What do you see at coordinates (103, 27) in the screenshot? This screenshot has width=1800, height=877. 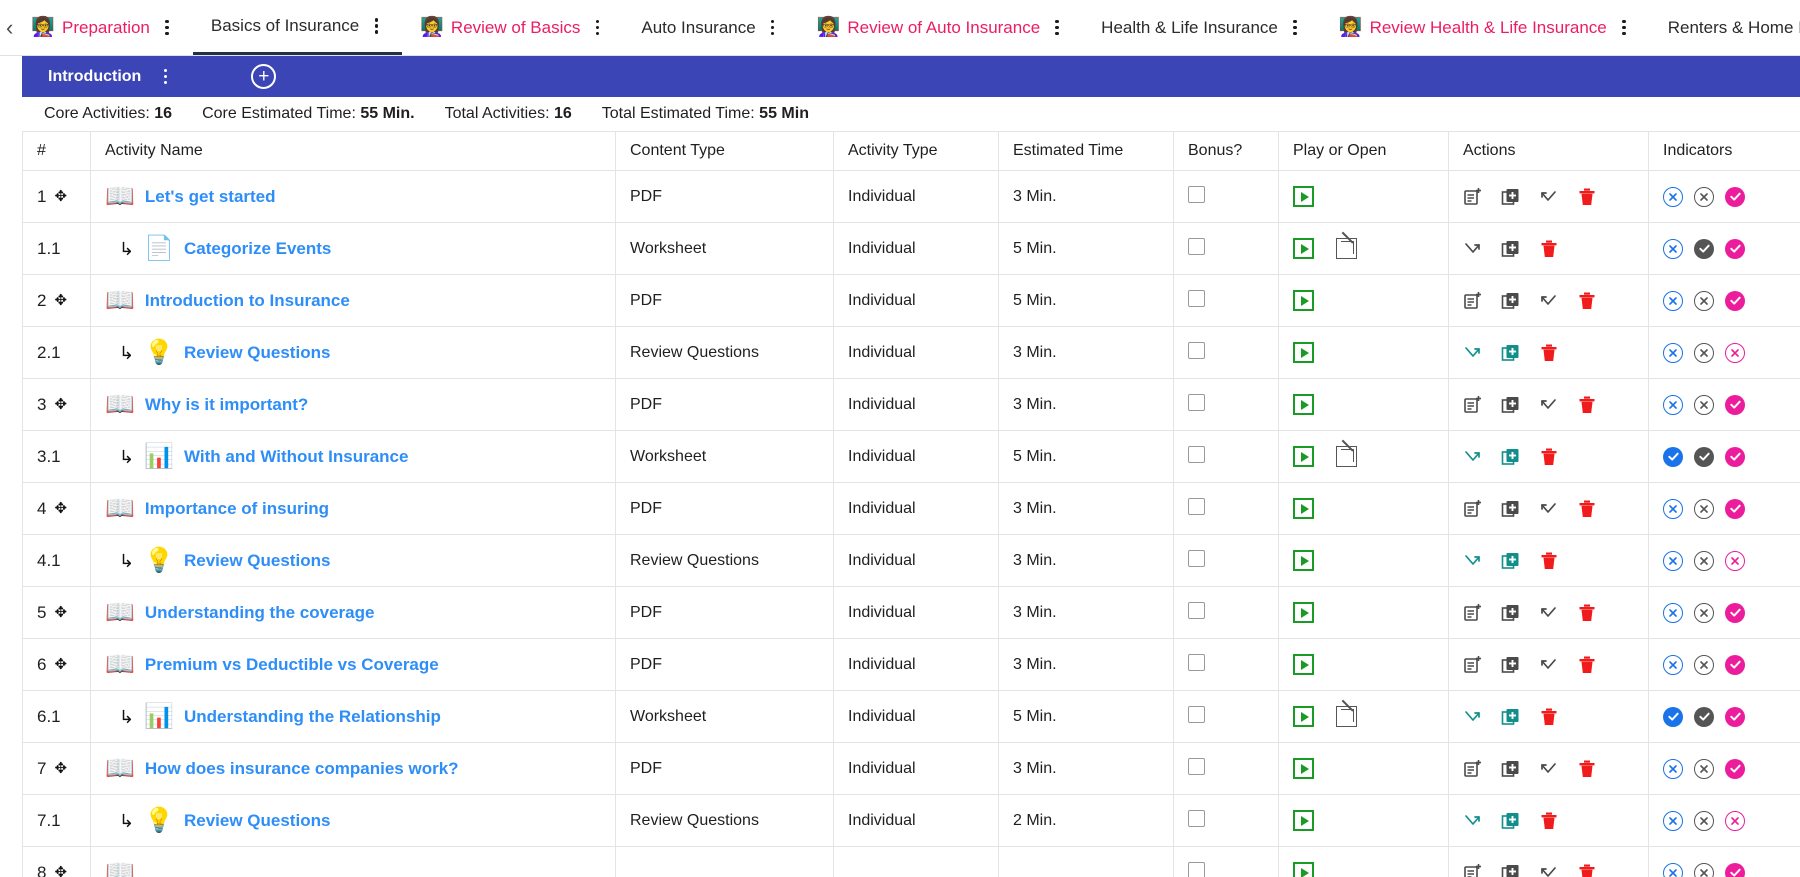 I see `course-tab-preparation: 👩‍🏫 Preparation` at bounding box center [103, 27].